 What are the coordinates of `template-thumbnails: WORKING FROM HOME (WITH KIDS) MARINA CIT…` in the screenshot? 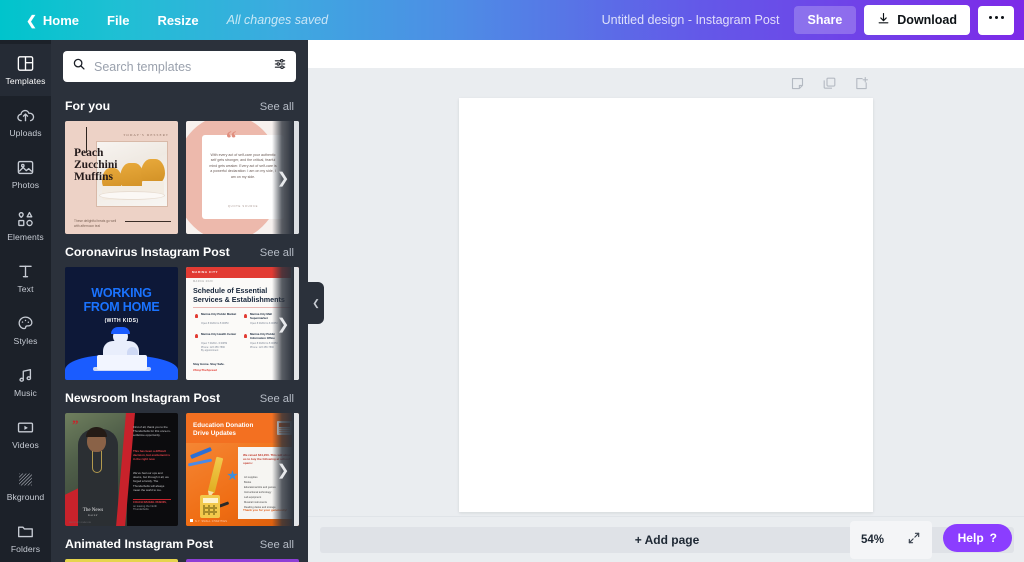 It's located at (179, 323).